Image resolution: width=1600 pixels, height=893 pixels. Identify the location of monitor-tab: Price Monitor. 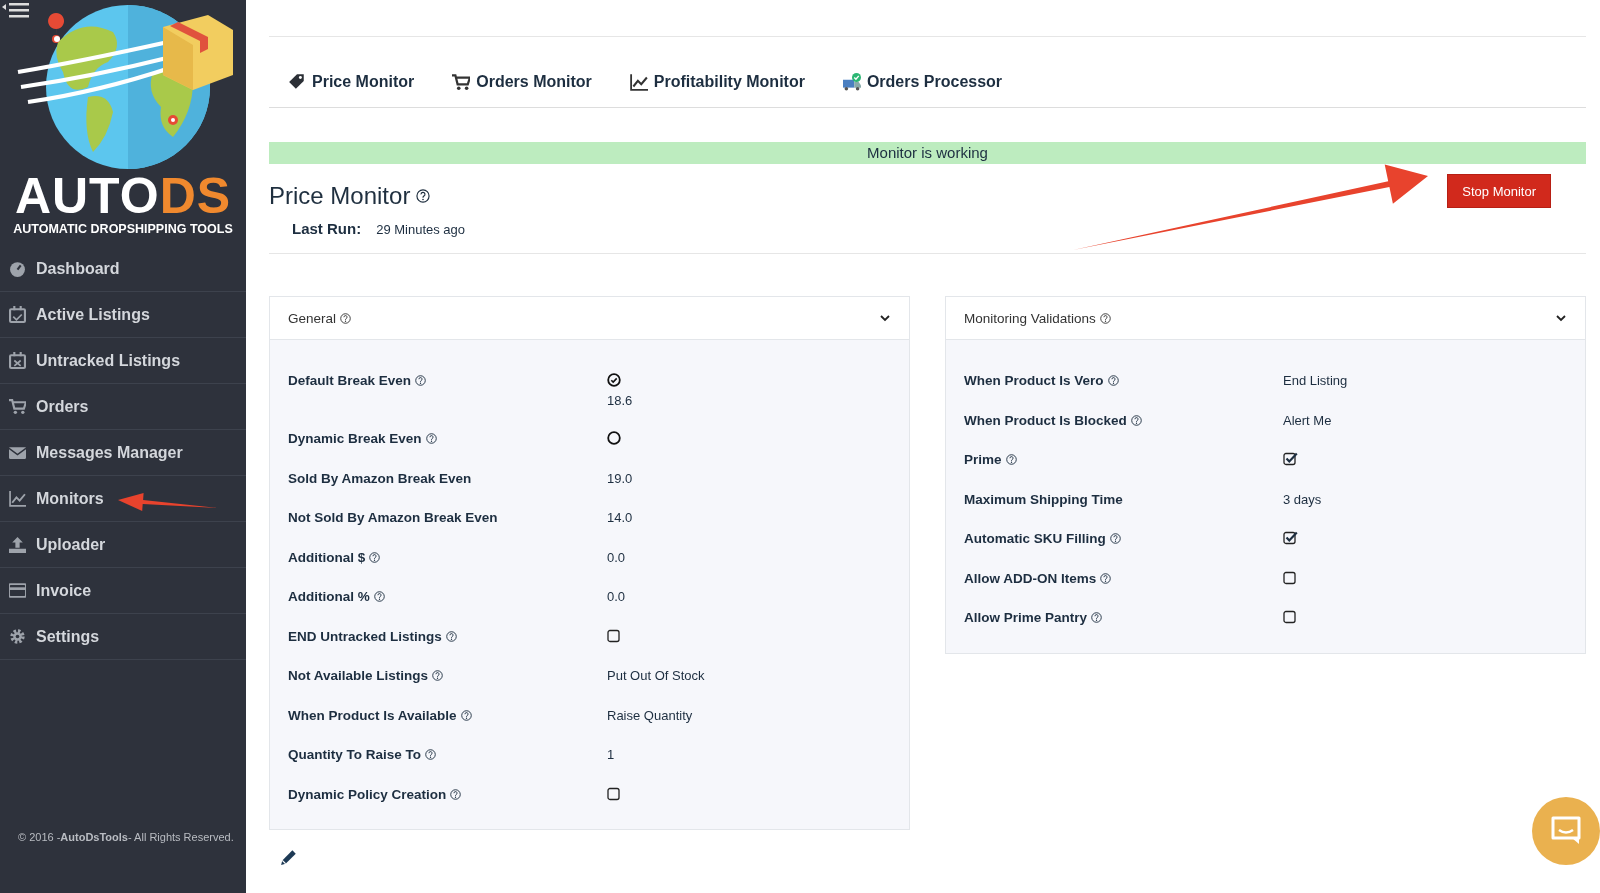
(351, 81).